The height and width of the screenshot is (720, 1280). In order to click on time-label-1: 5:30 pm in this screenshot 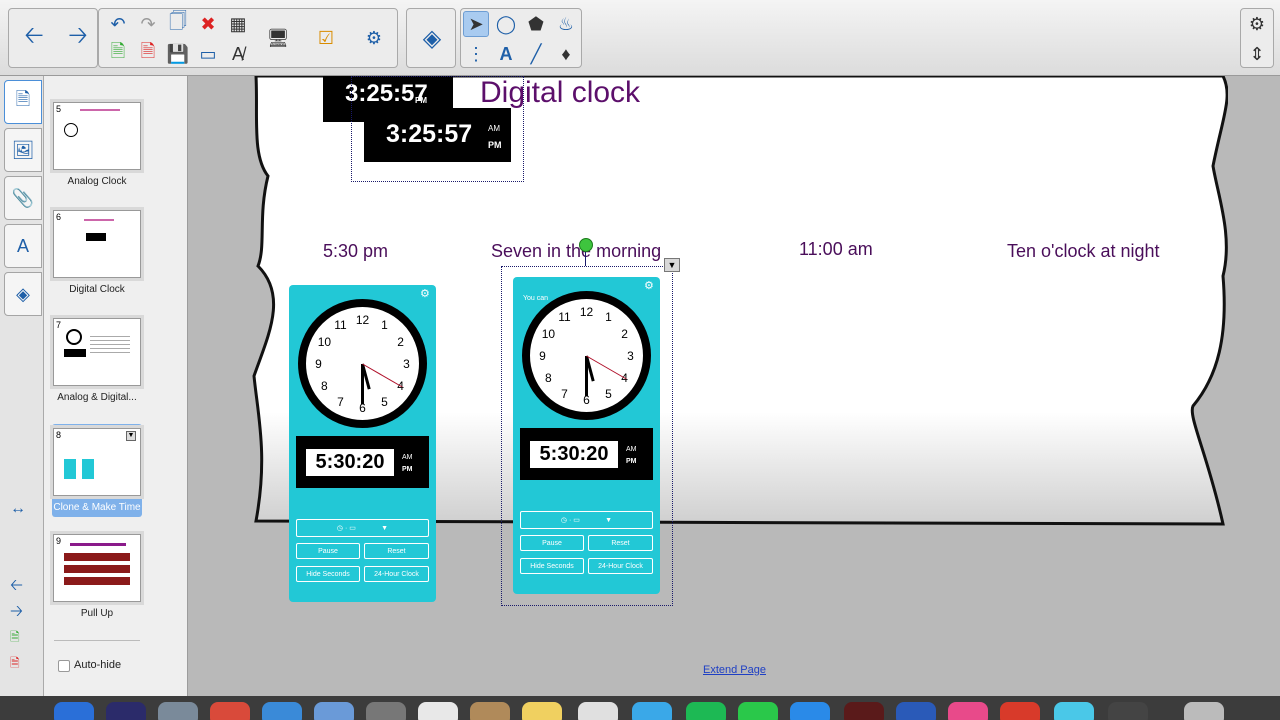, I will do `click(355, 251)`.